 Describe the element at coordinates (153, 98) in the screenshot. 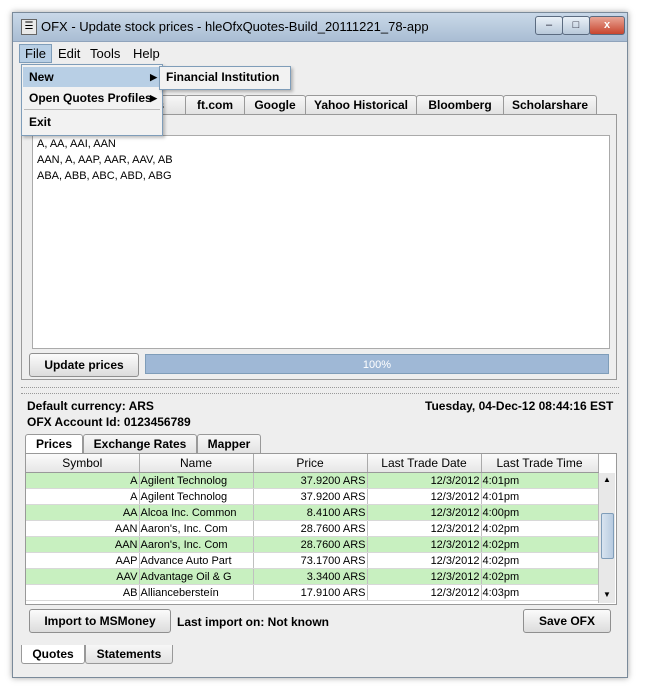

I see `submenu-arrow-icon: ▶` at that location.